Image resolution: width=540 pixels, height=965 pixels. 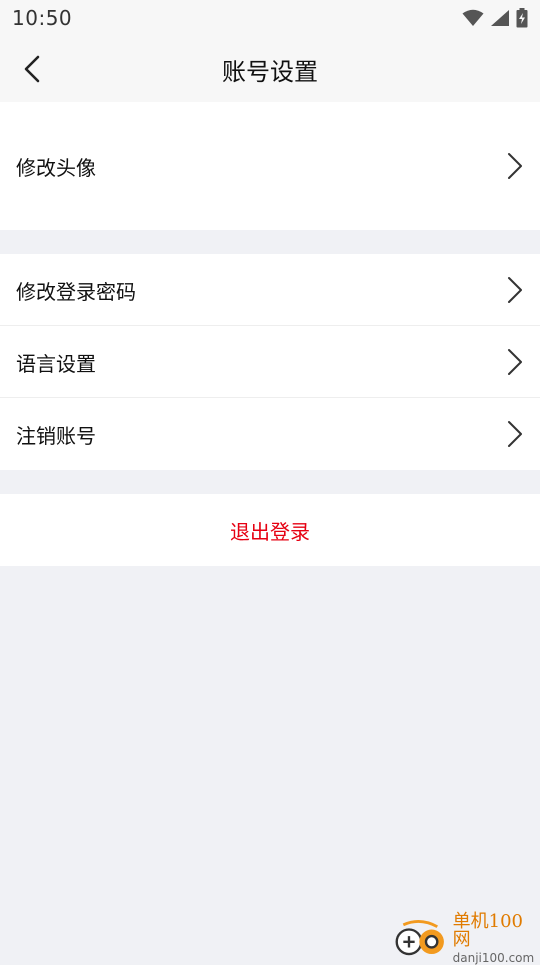 What do you see at coordinates (56, 363) in the screenshot?
I see `language-settings-label: 语言设置` at bounding box center [56, 363].